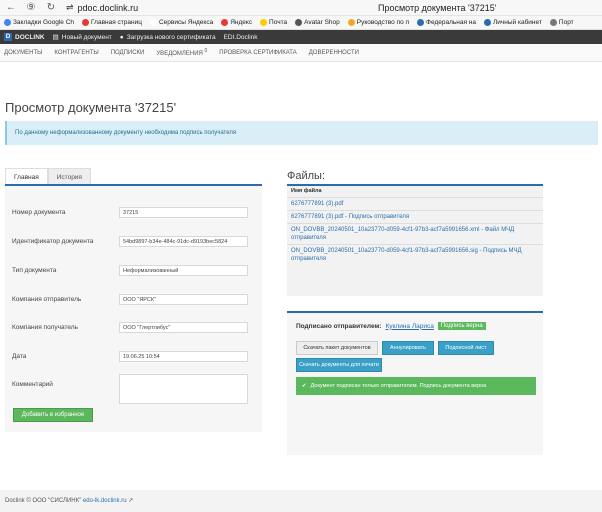 The height and width of the screenshot is (512, 602). I want to click on bookmark-item: Сервисы Яндекса, so click(181, 22).